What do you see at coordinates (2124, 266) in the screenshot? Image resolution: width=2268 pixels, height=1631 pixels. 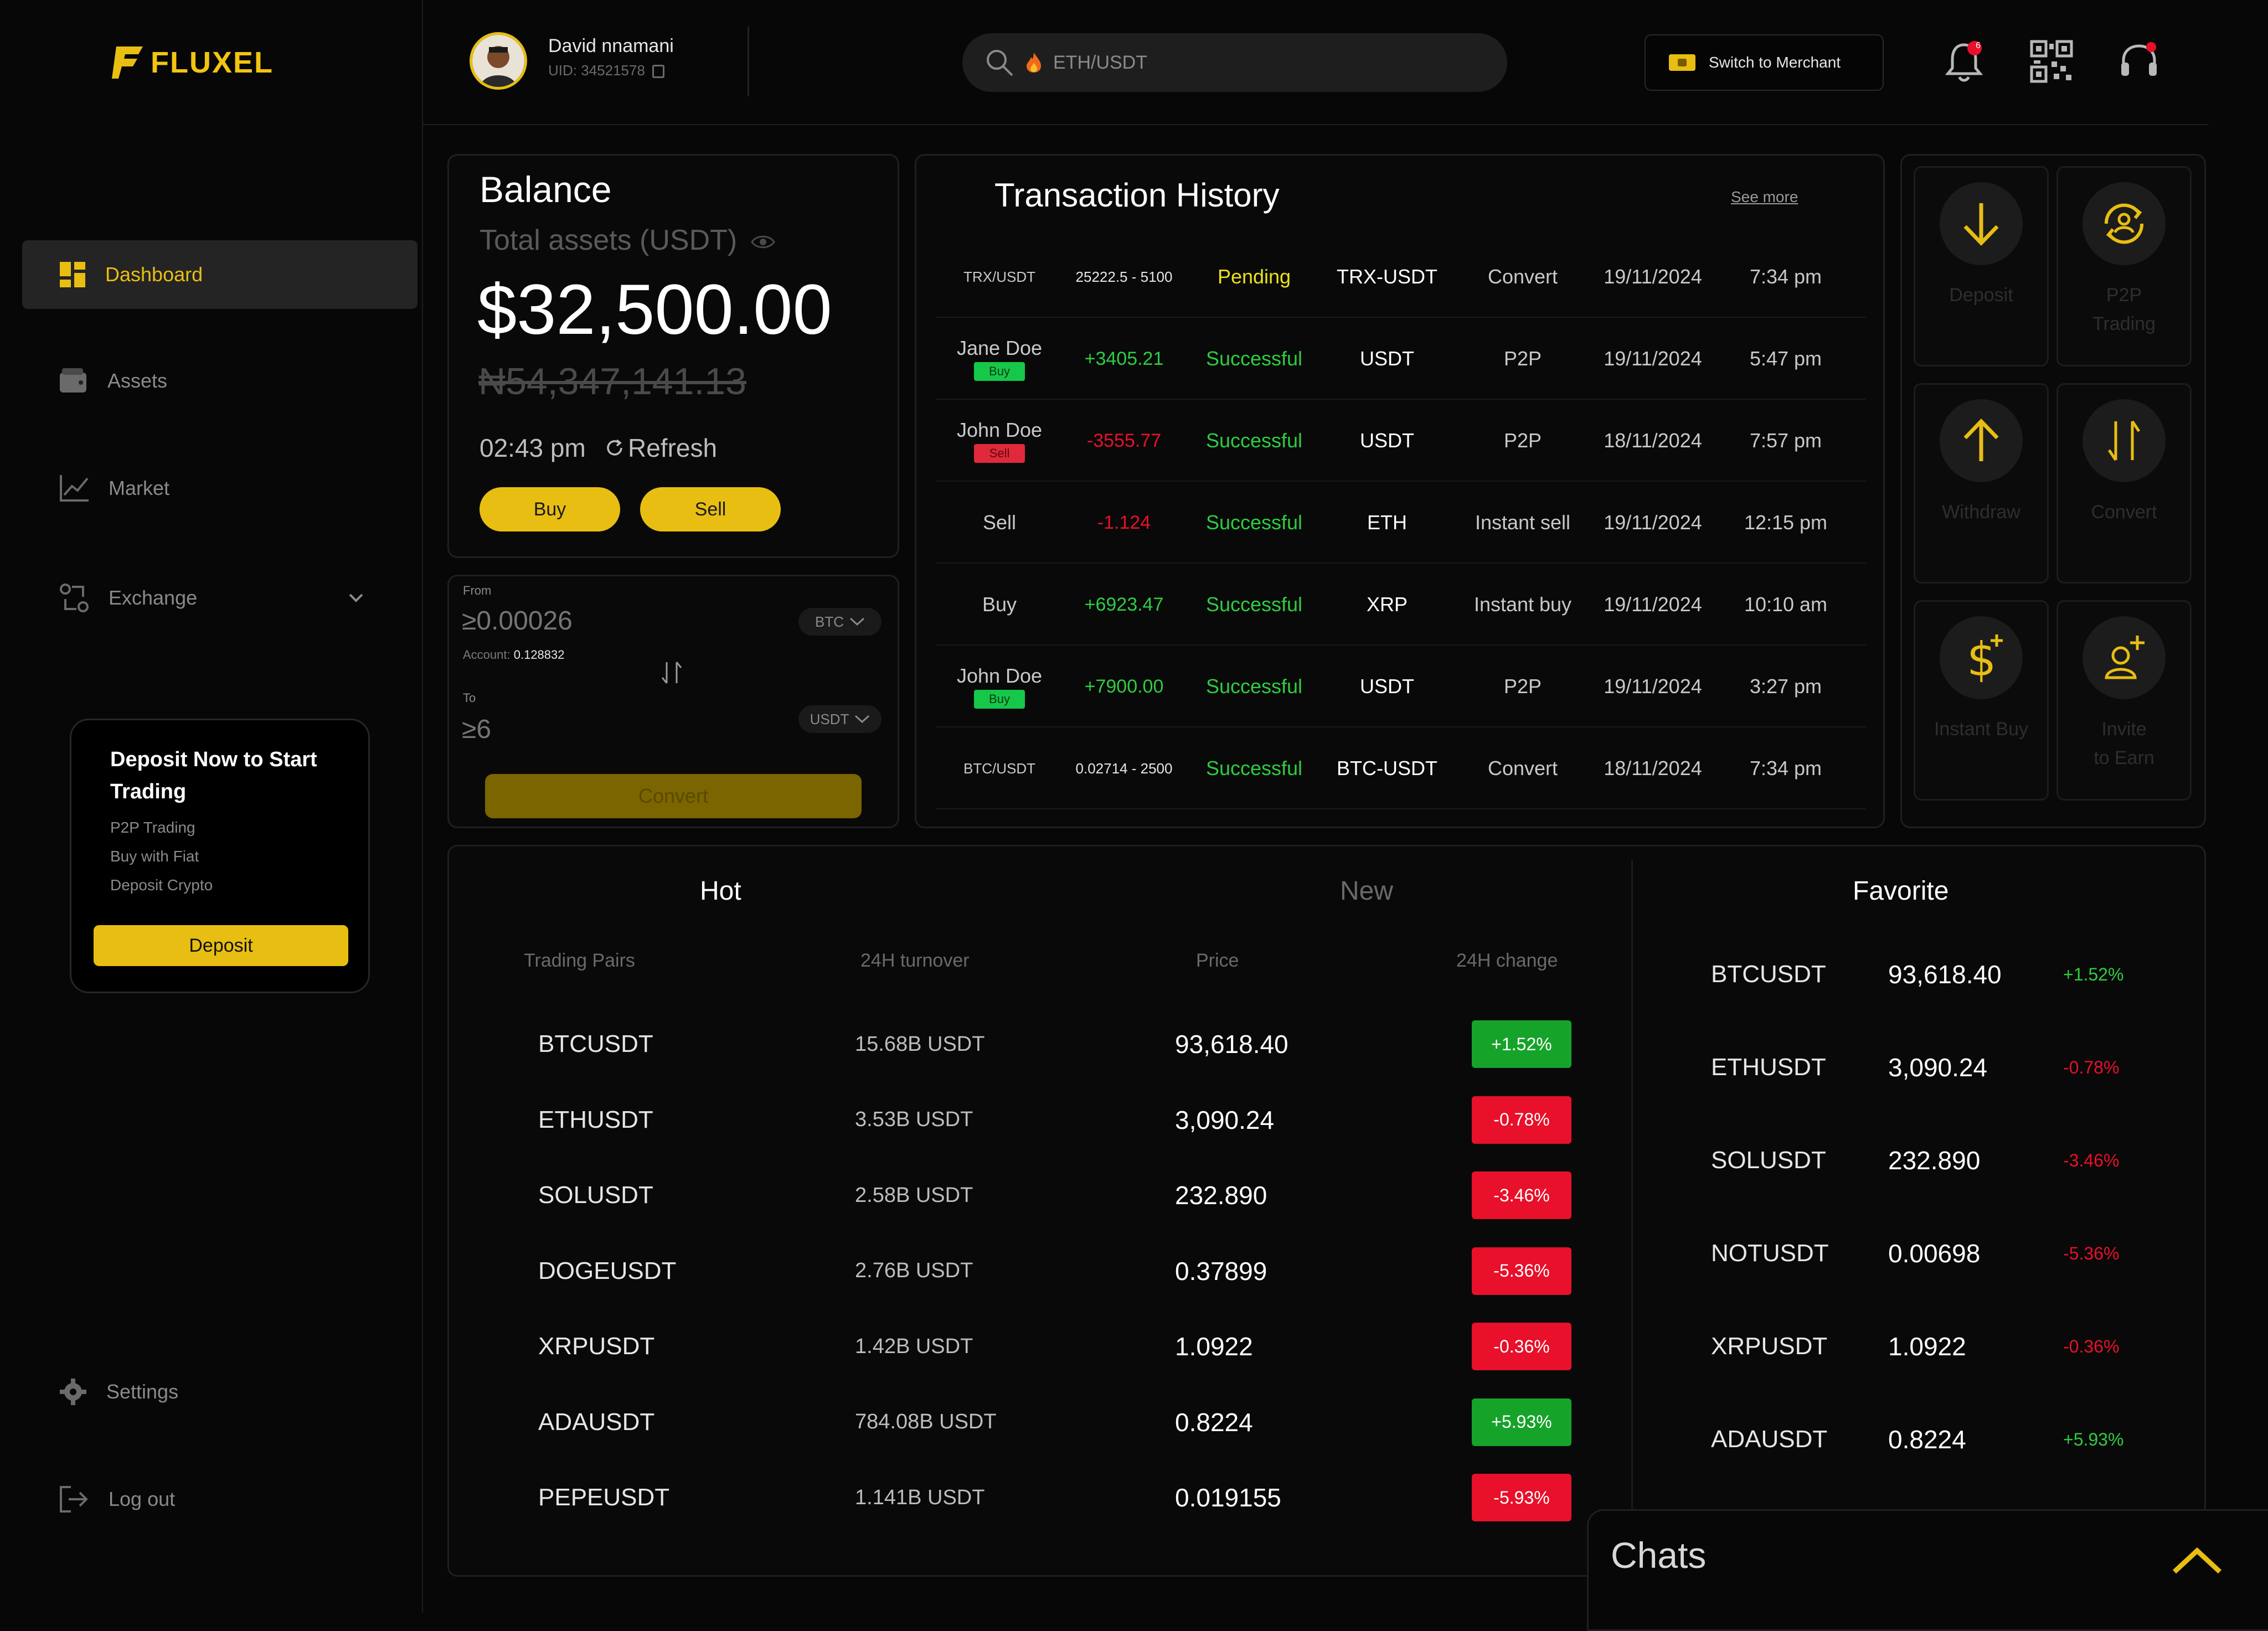 I see `p2p-trading-action: P2P Trading` at bounding box center [2124, 266].